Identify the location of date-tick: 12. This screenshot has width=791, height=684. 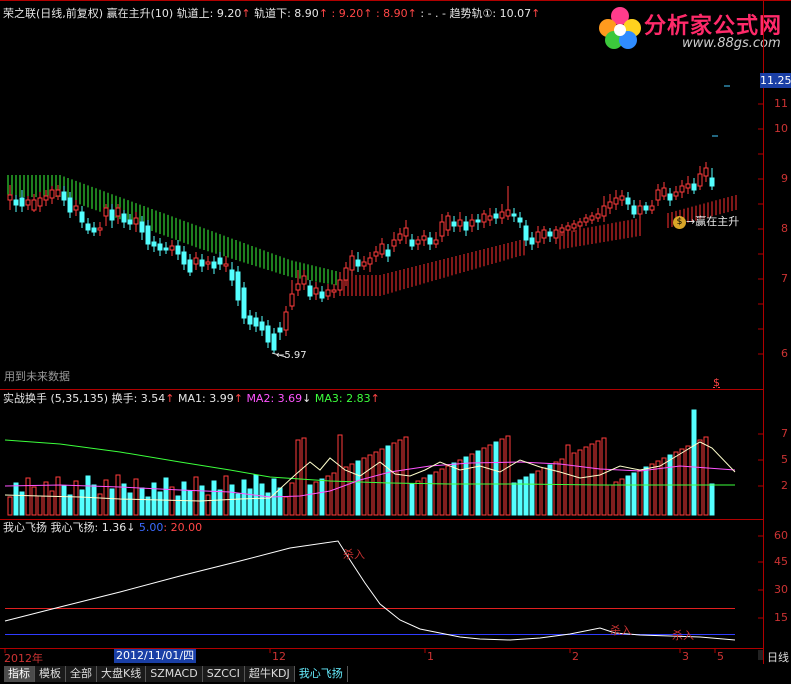
(279, 656).